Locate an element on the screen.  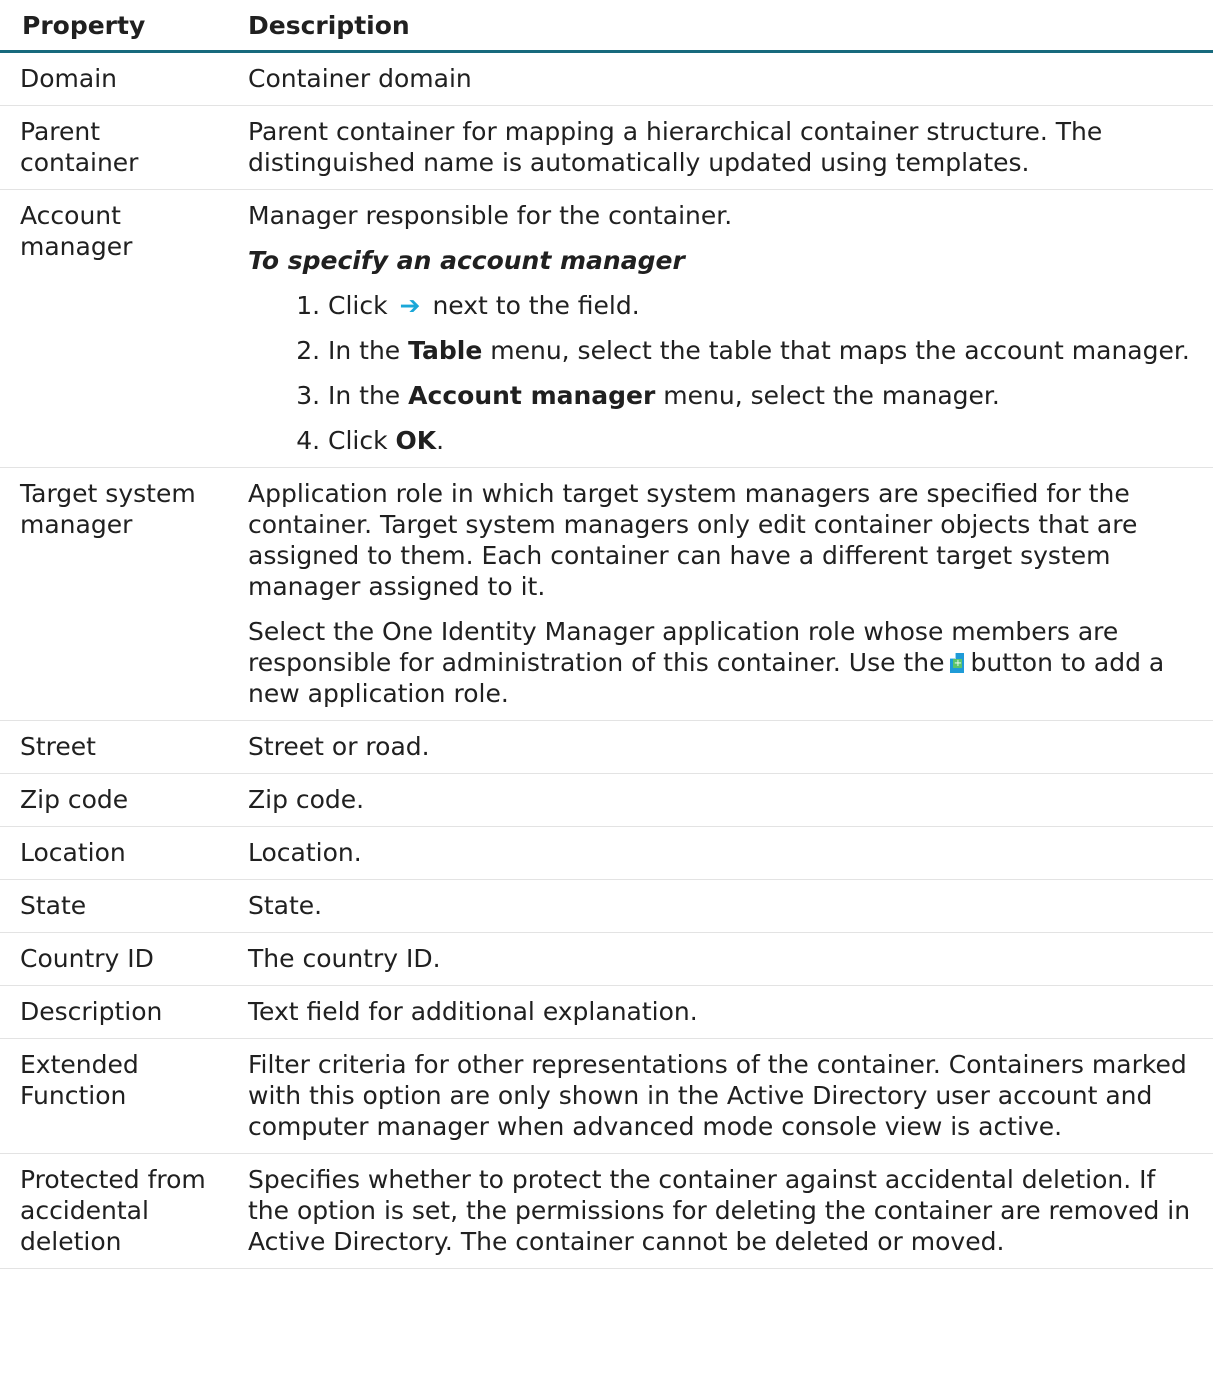
property-cell: Street is located at coordinates (114, 747).